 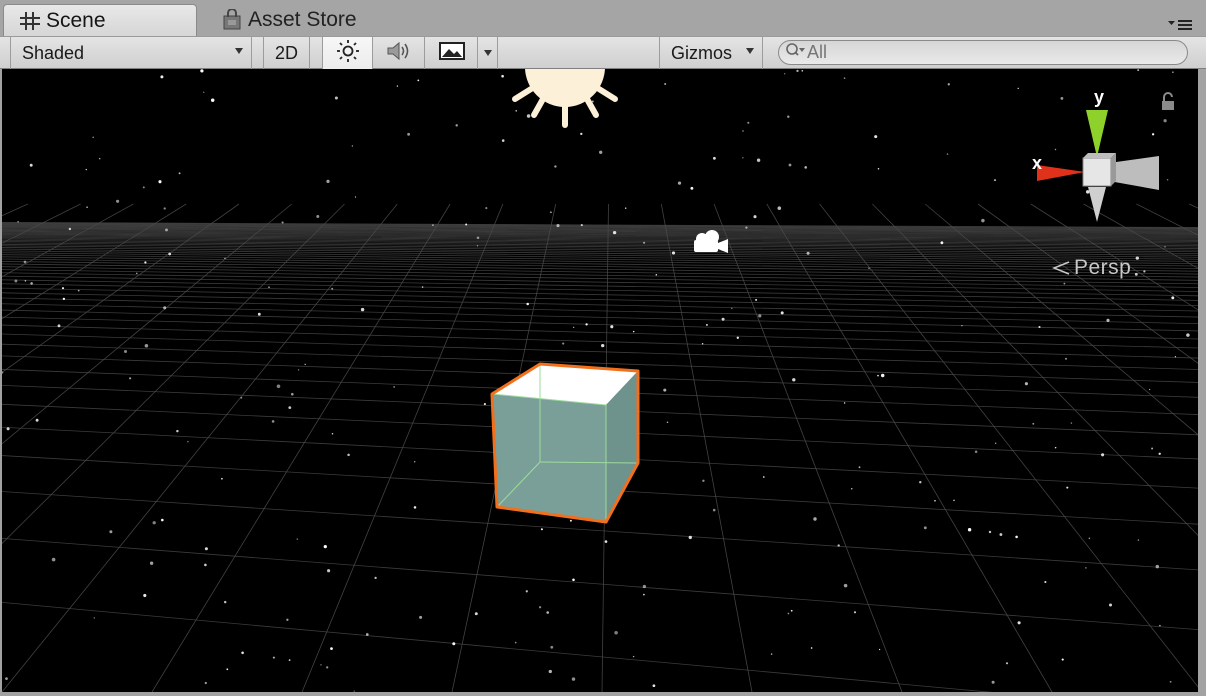 What do you see at coordinates (131, 53) in the screenshot?
I see `draw-mode-dropdown: Shaded` at bounding box center [131, 53].